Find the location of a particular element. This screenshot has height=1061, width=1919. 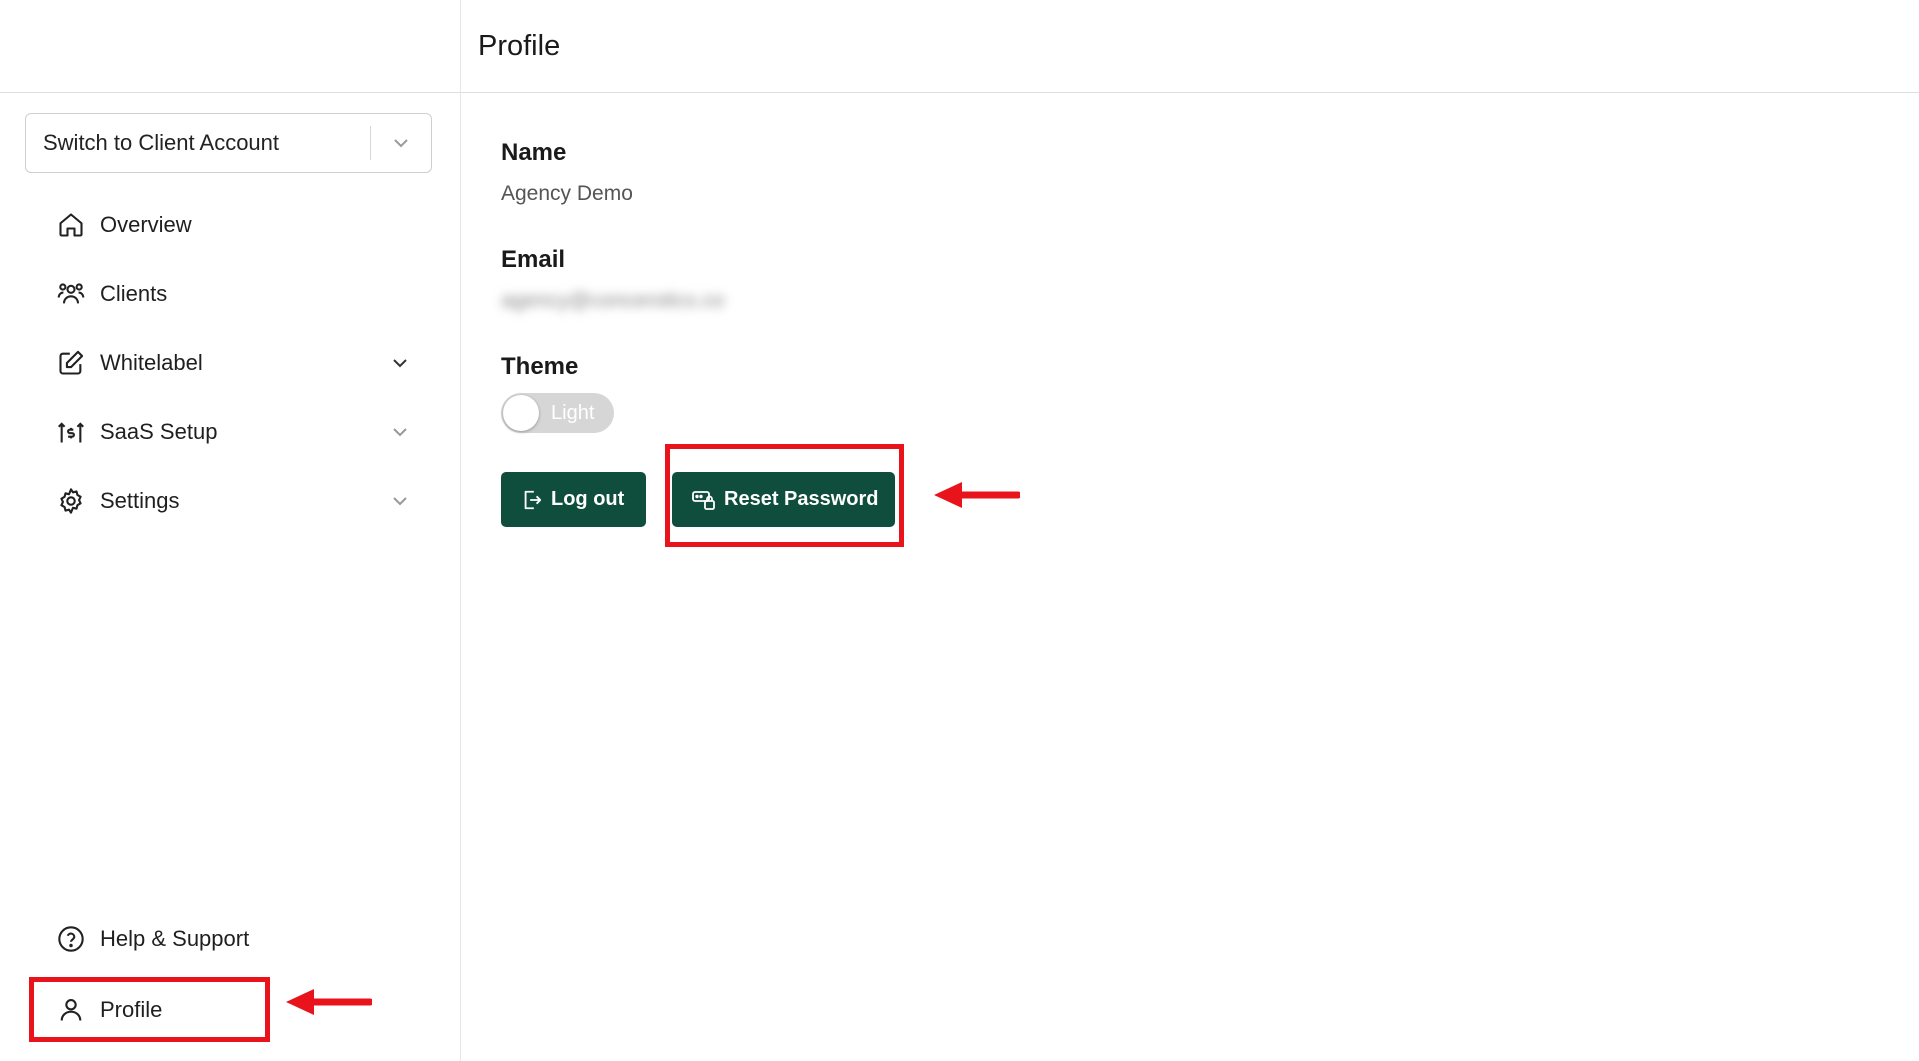

sidebar-item-label: Settings is located at coordinates (140, 500).